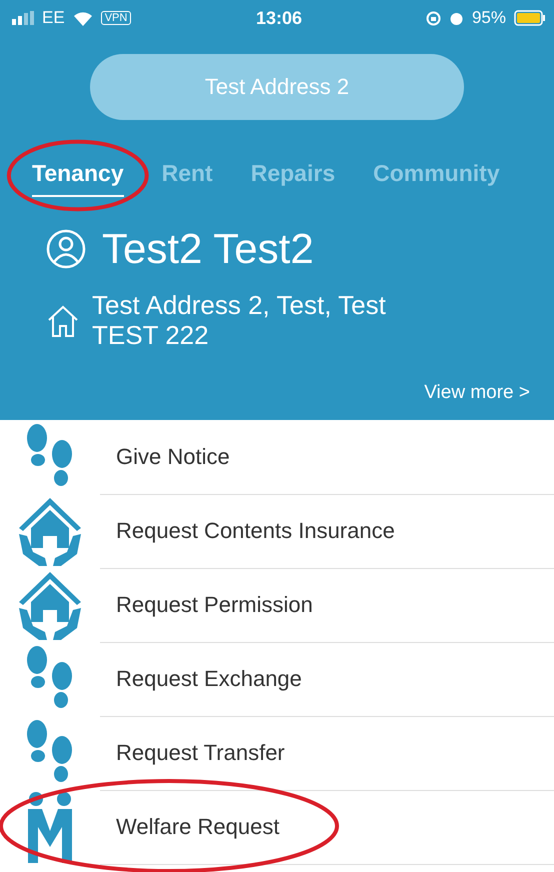 The image size is (554, 872). I want to click on rotation-lock-icon, so click(433, 18).